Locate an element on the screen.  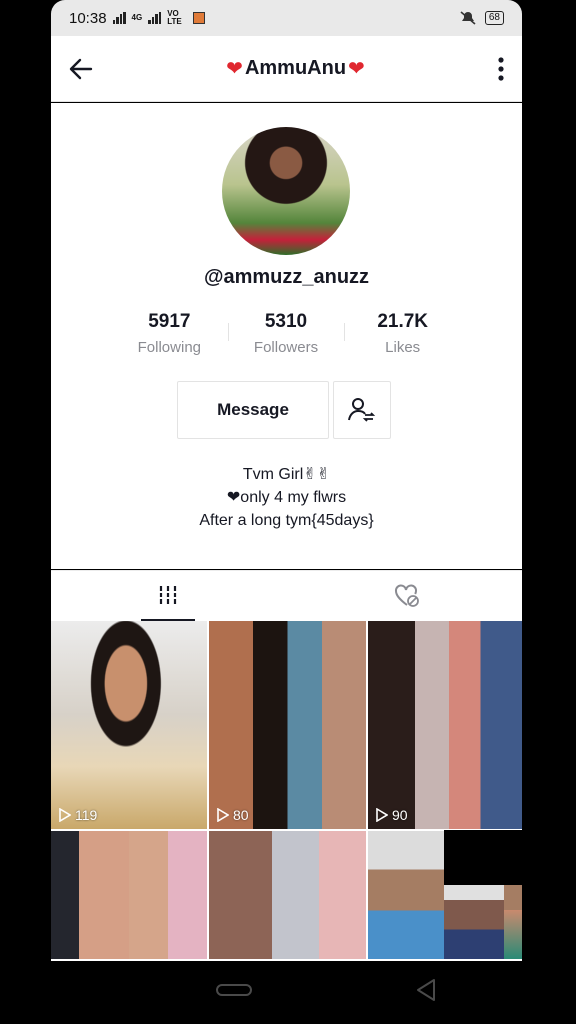
profile-header: ❤ AmmuAnu ❤ is located at coordinates (286, 69).